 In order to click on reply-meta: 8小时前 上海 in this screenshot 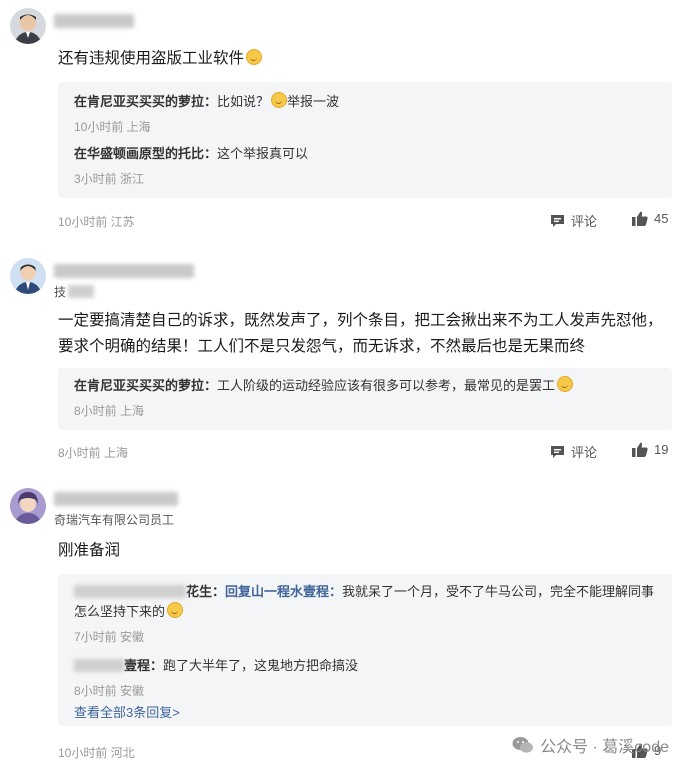, I will do `click(109, 411)`.